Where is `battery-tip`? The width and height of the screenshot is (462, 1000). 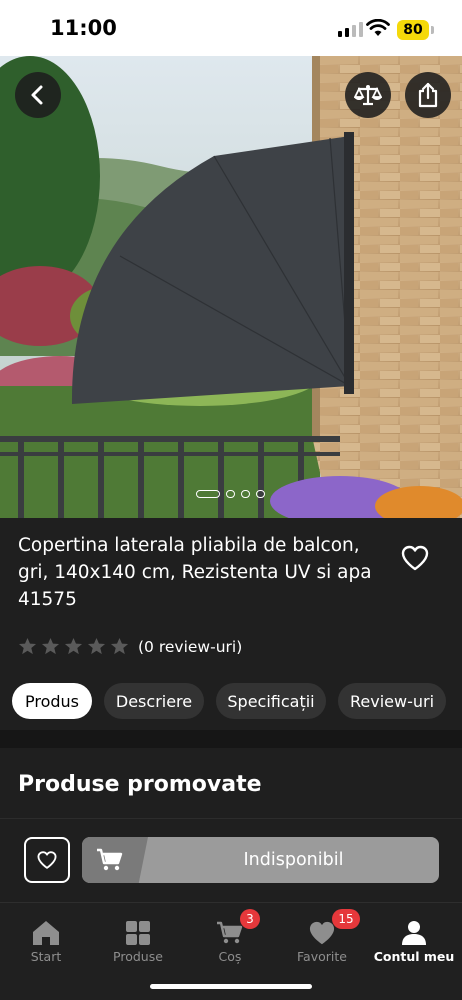
battery-tip is located at coordinates (432, 30).